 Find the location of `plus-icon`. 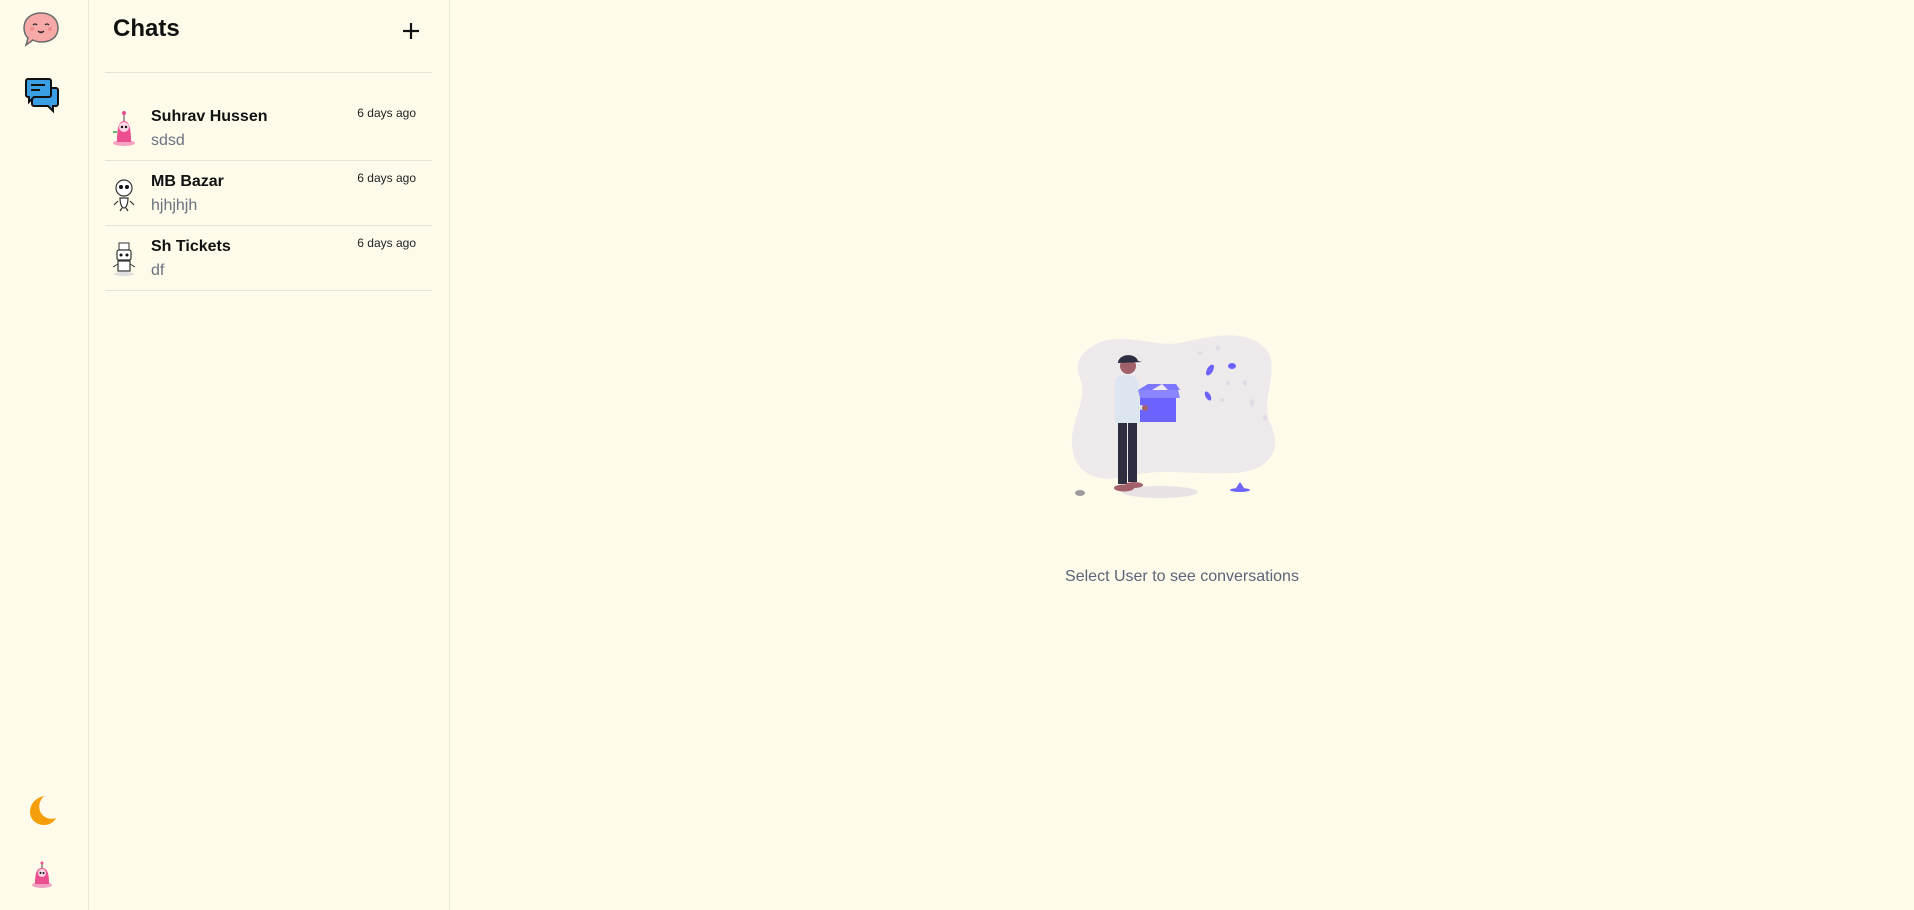

plus-icon is located at coordinates (411, 31).